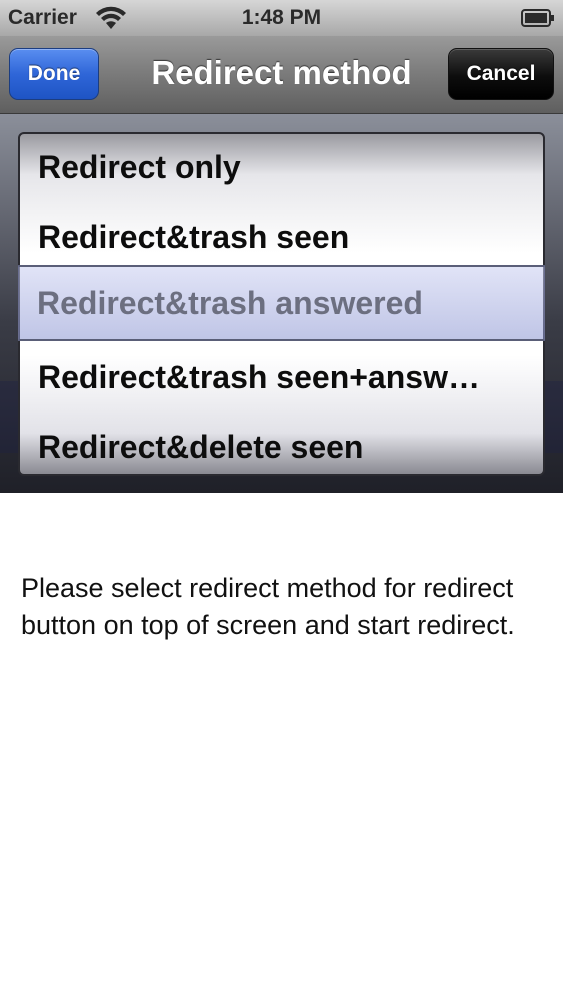 This screenshot has height=1000, width=563. I want to click on clock: 1:48 PM, so click(281, 17).